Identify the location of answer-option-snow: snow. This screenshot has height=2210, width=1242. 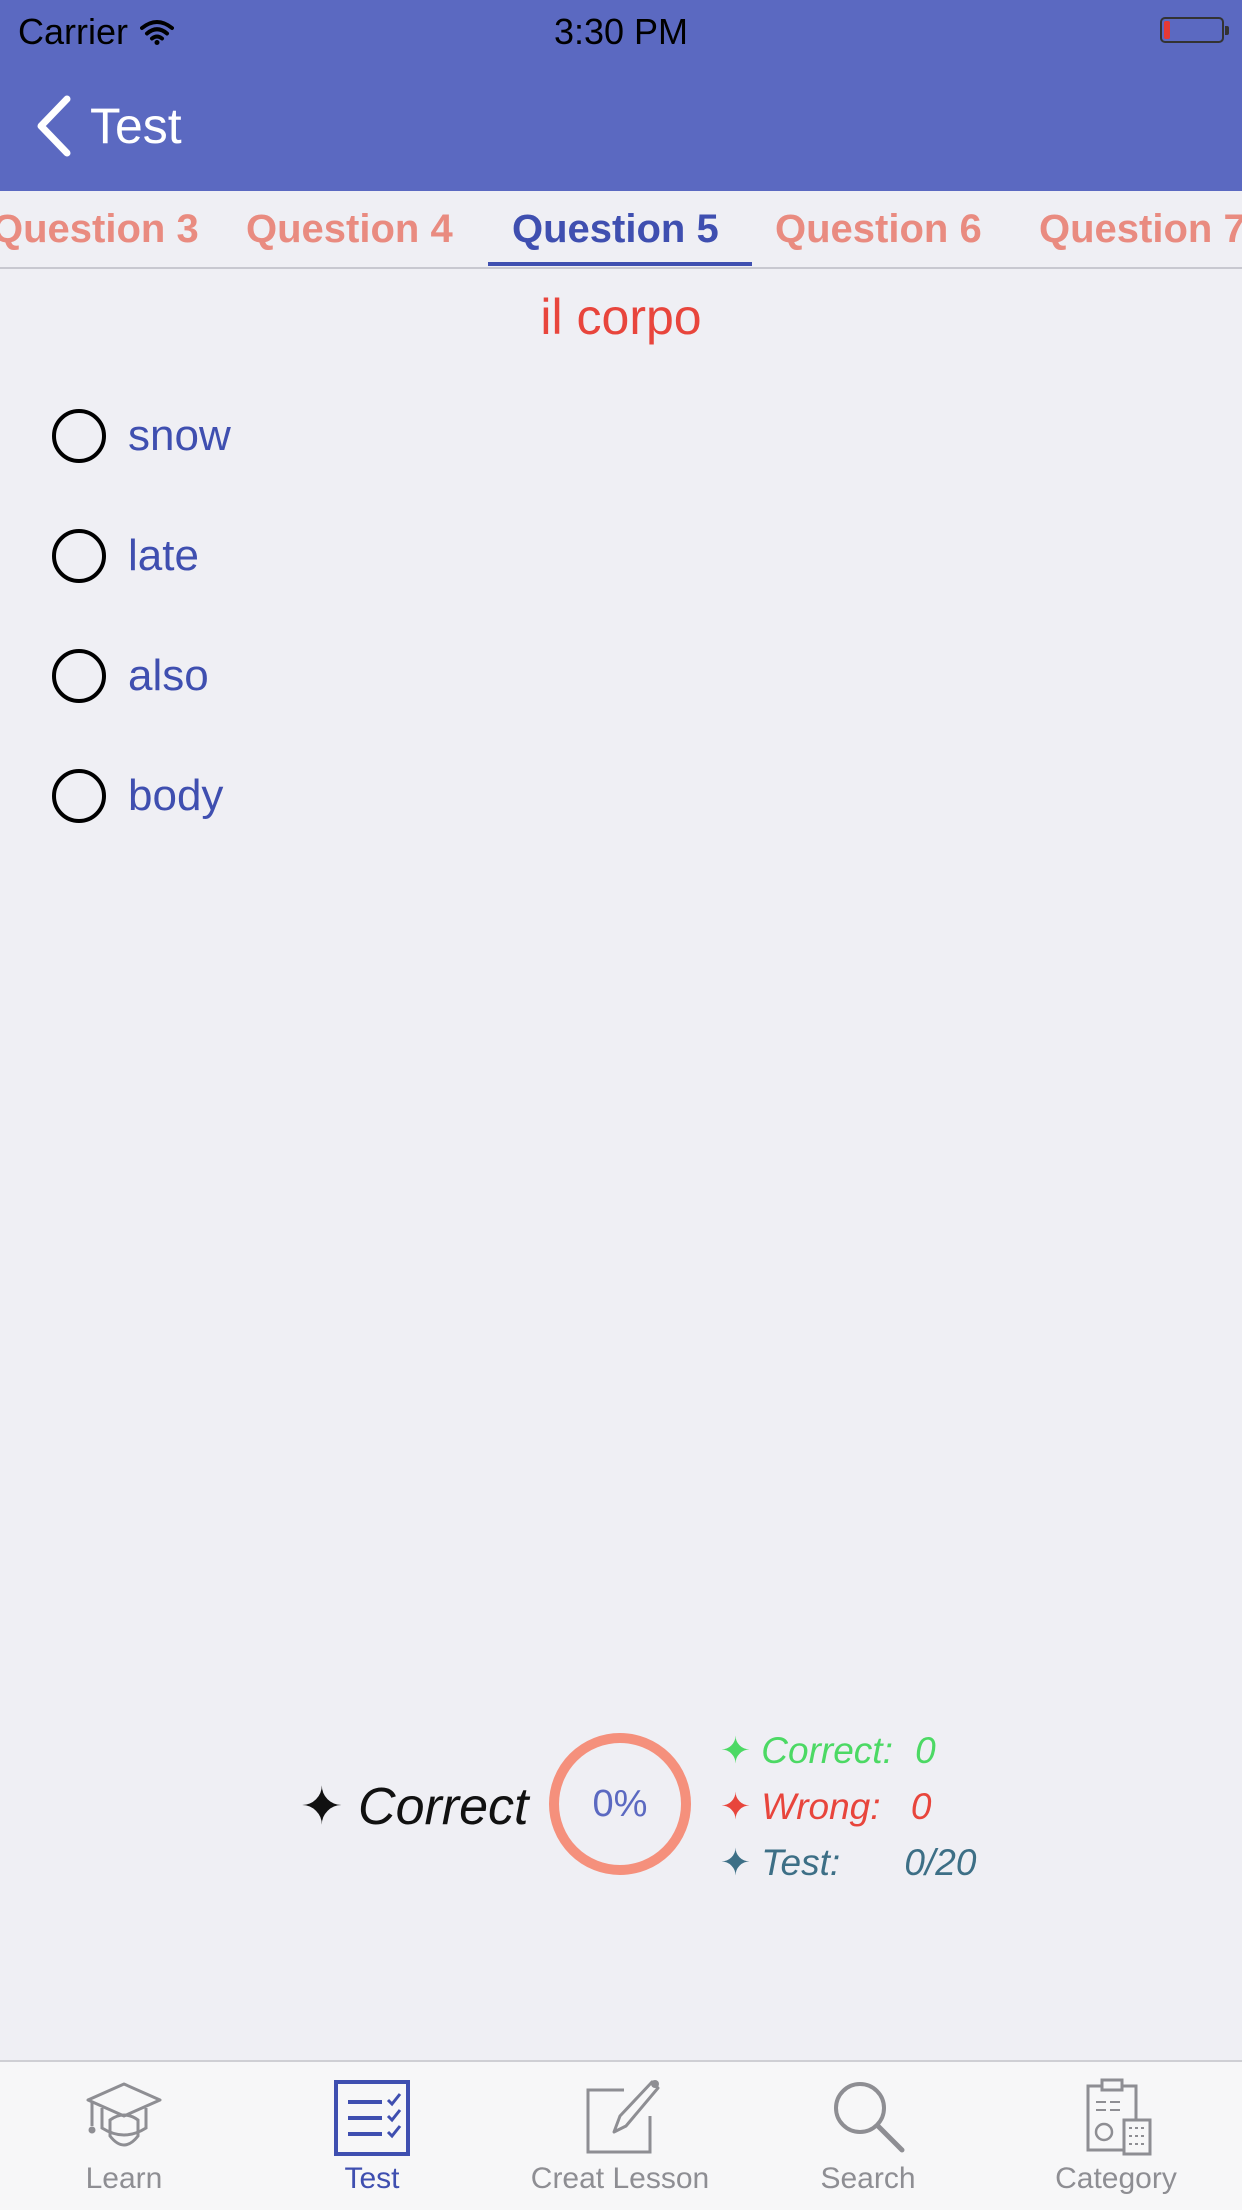
(141, 436).